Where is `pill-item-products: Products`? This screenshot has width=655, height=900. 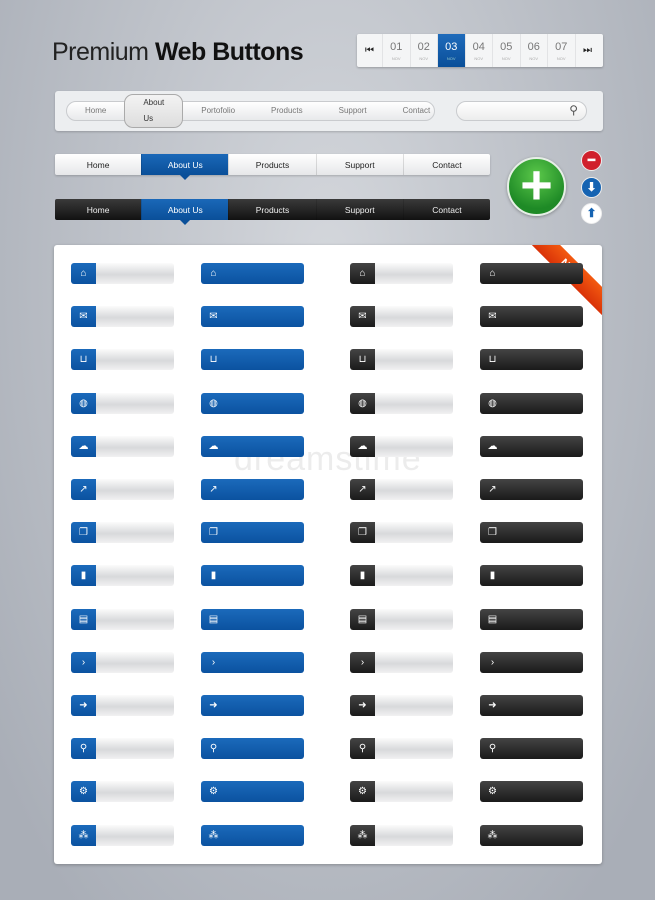 pill-item-products: Products is located at coordinates (287, 111).